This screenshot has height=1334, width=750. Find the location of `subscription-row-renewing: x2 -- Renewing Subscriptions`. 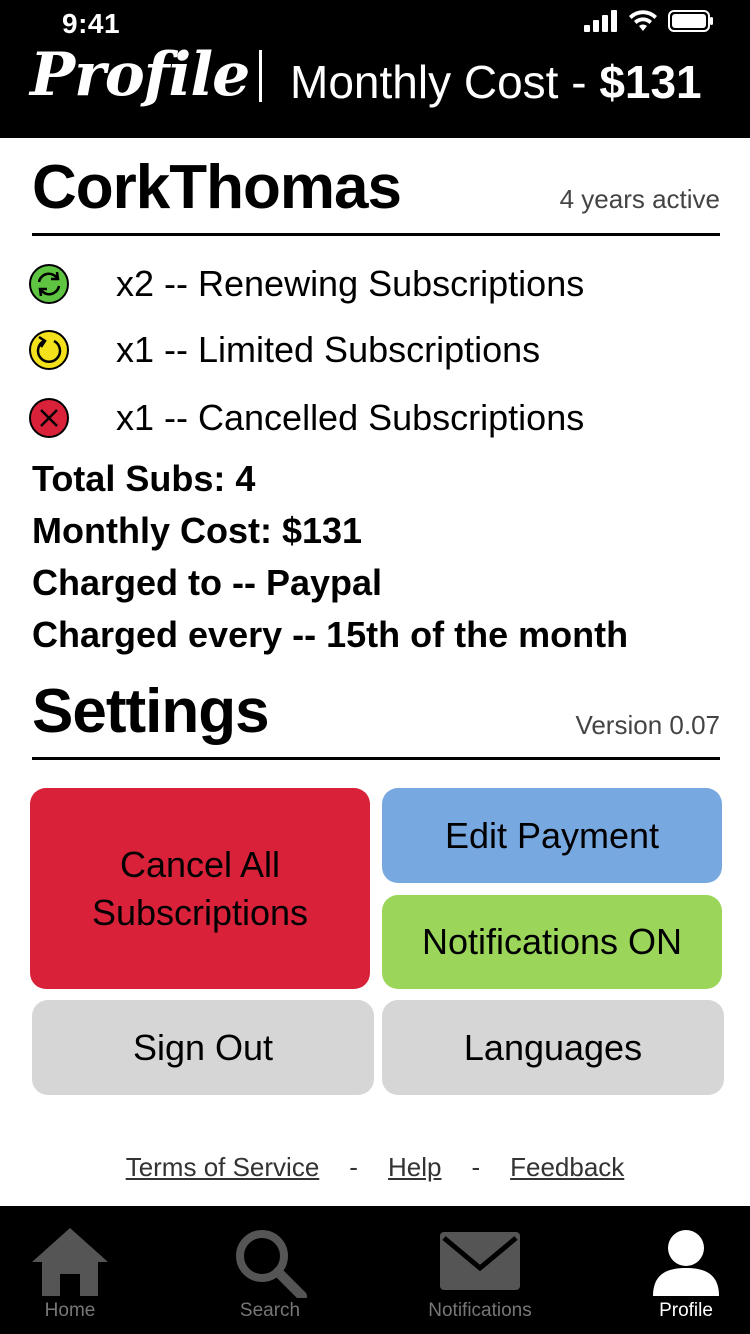

subscription-row-renewing: x2 -- Renewing Subscriptions is located at coordinates (306, 284).